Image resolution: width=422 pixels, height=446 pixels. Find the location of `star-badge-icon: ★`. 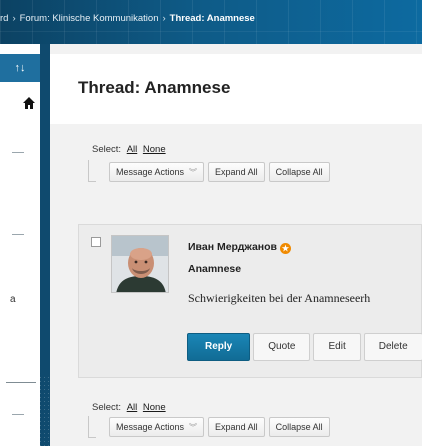

star-badge-icon: ★ is located at coordinates (285, 248).